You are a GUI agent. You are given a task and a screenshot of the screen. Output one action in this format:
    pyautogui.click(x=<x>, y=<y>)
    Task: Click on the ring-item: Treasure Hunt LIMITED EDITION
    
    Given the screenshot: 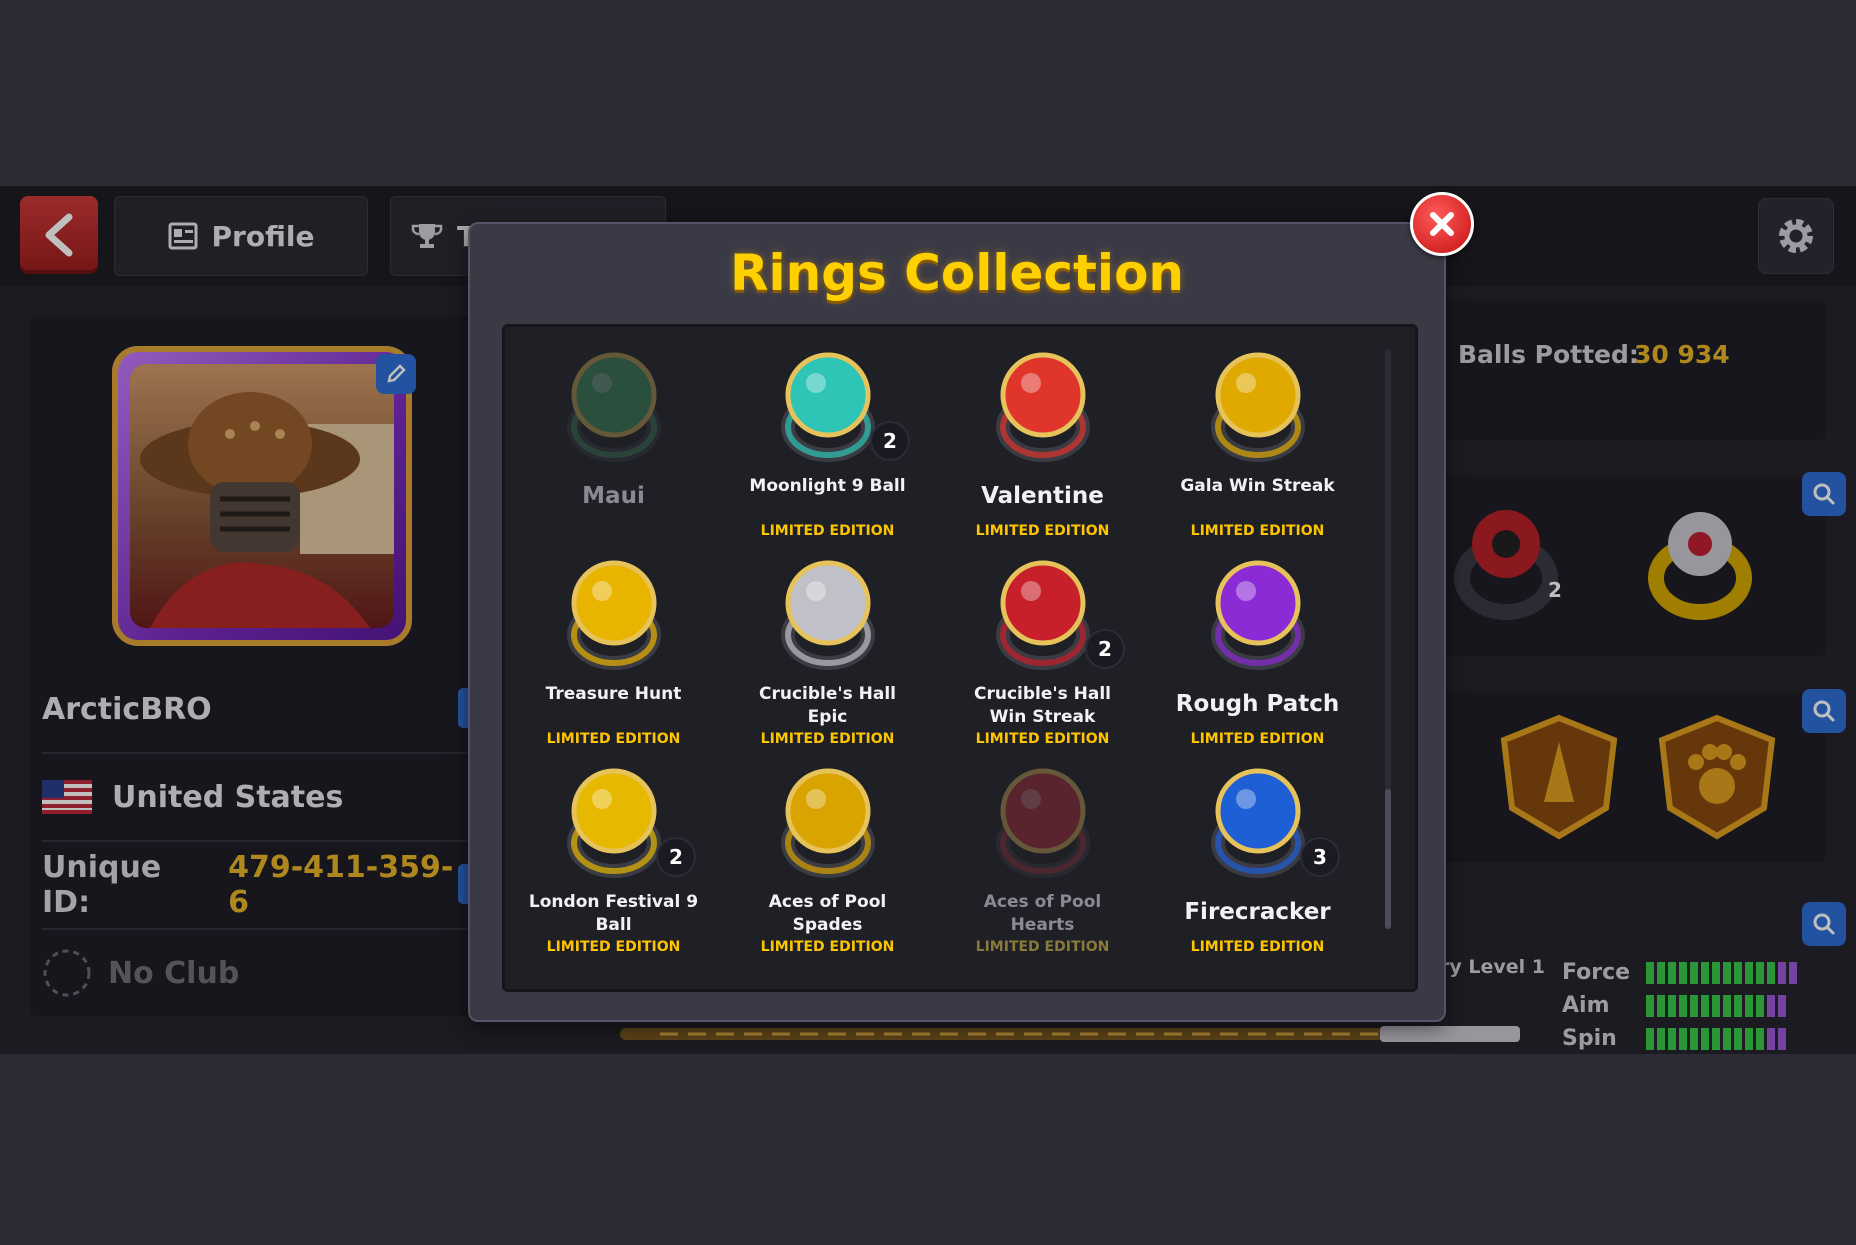 What is the action you would take?
    pyautogui.click(x=613, y=651)
    